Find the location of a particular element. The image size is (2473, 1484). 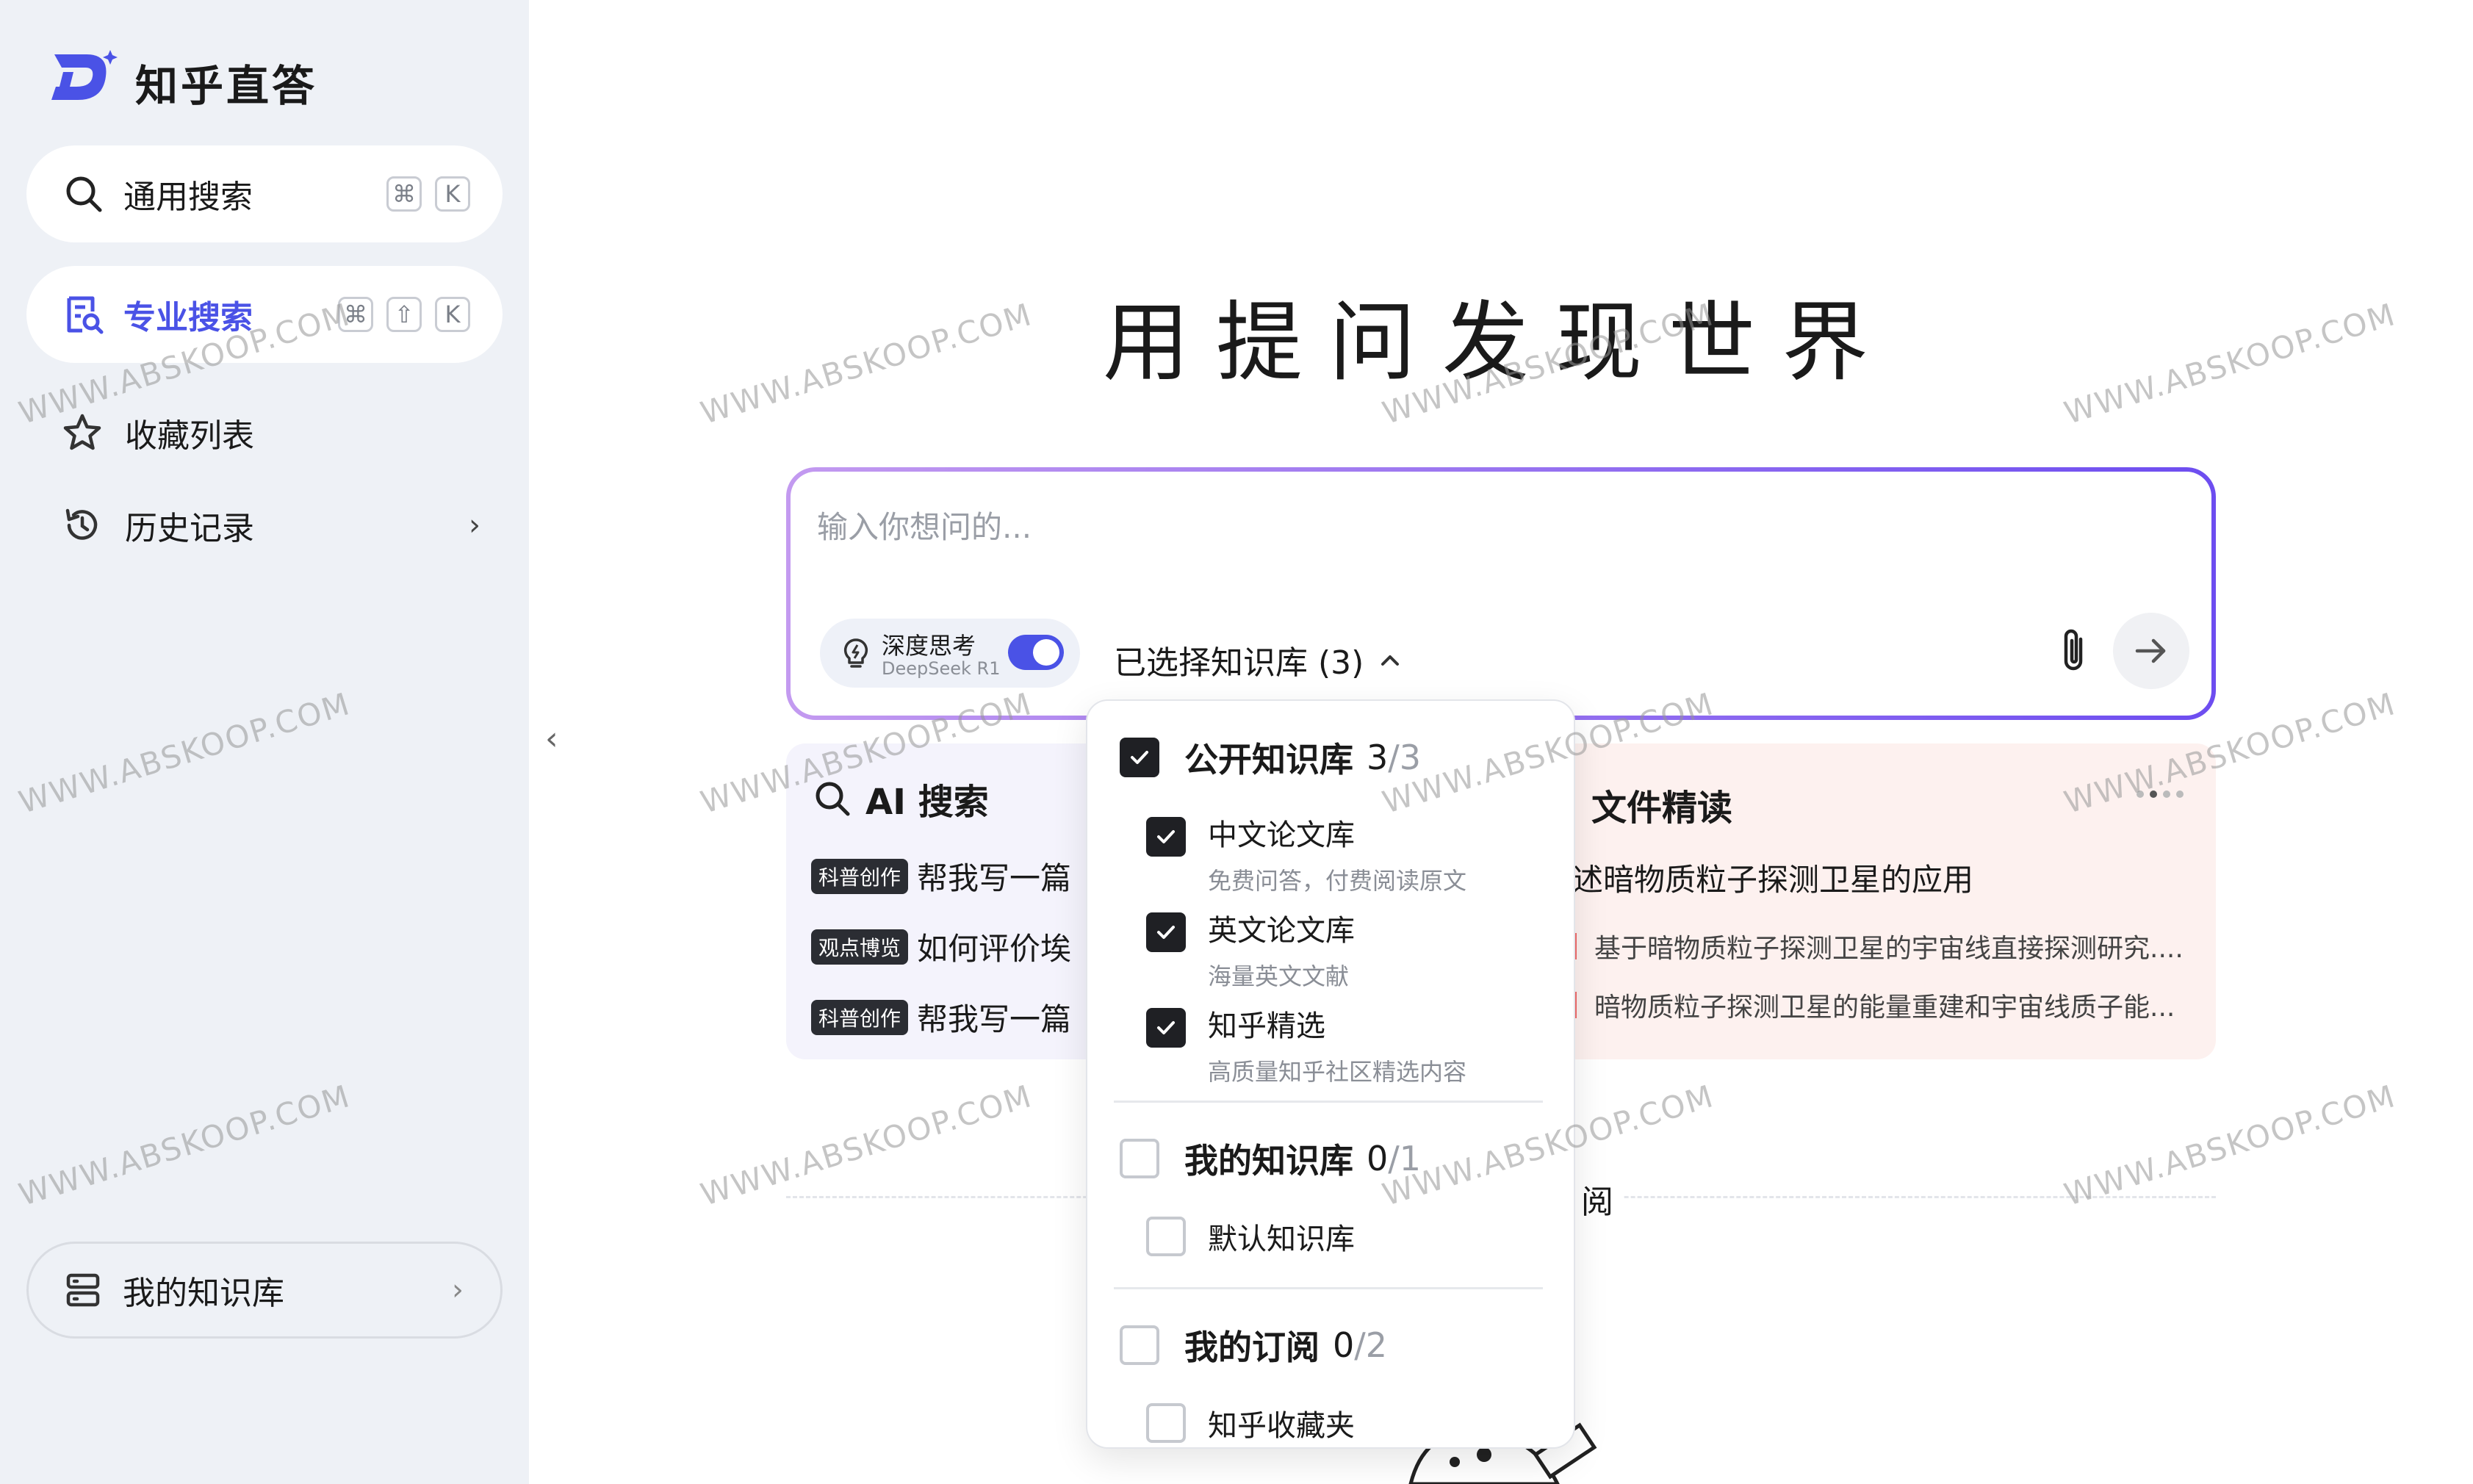

deep-think-model: DeepSeek R1 is located at coordinates (941, 668).